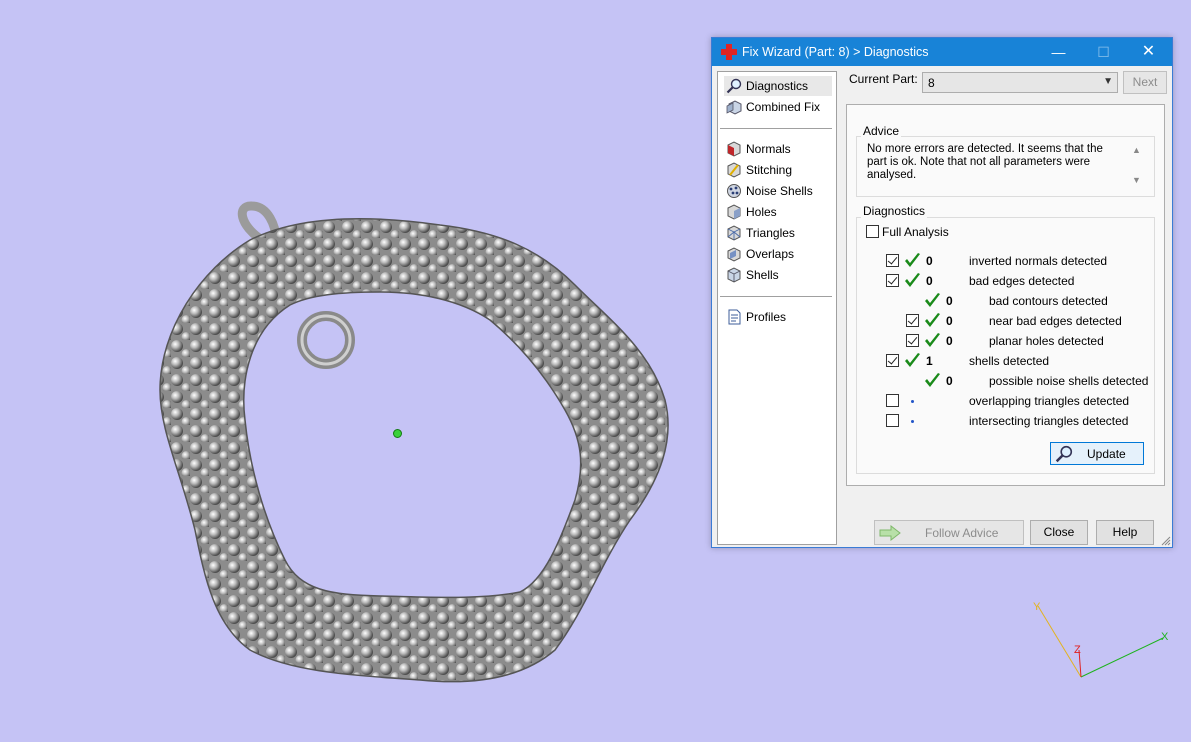  What do you see at coordinates (1037, 607) in the screenshot?
I see `y-axis-label: Y` at bounding box center [1037, 607].